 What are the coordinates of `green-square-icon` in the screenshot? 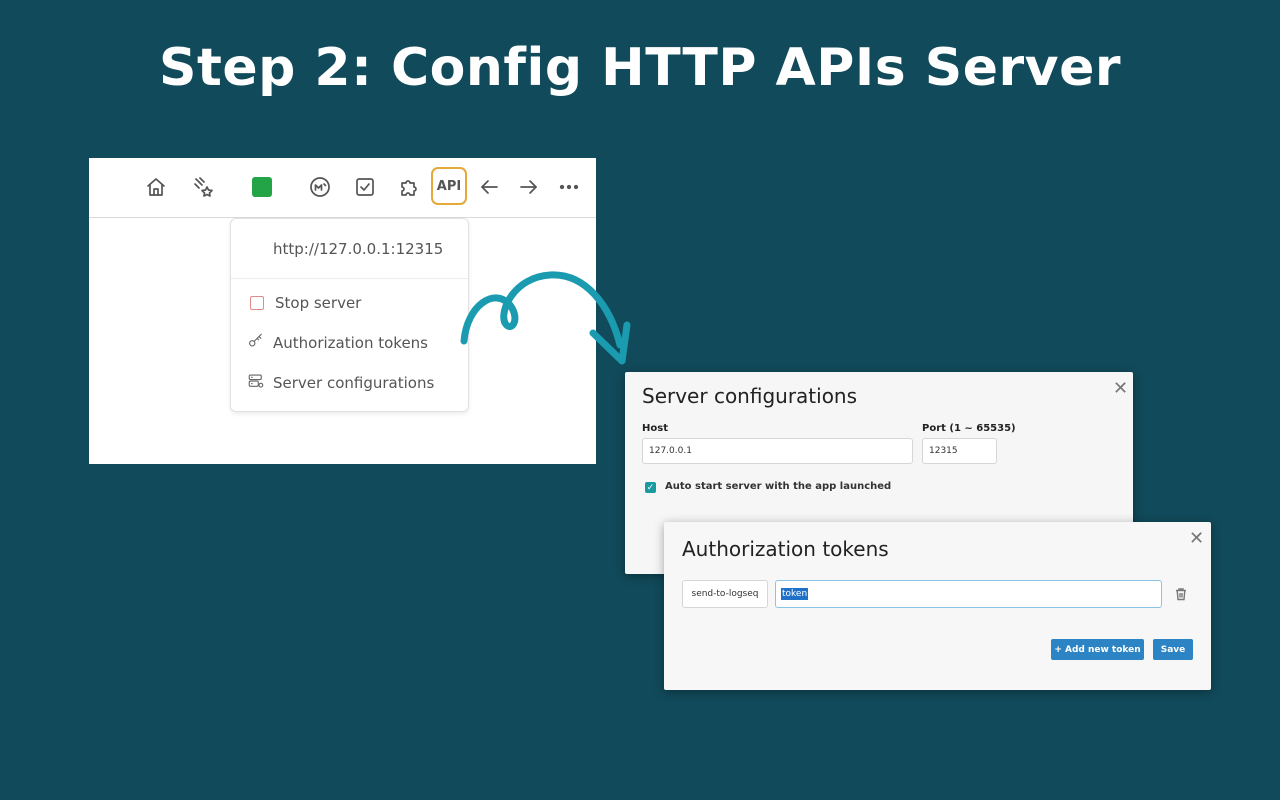 It's located at (262, 187).